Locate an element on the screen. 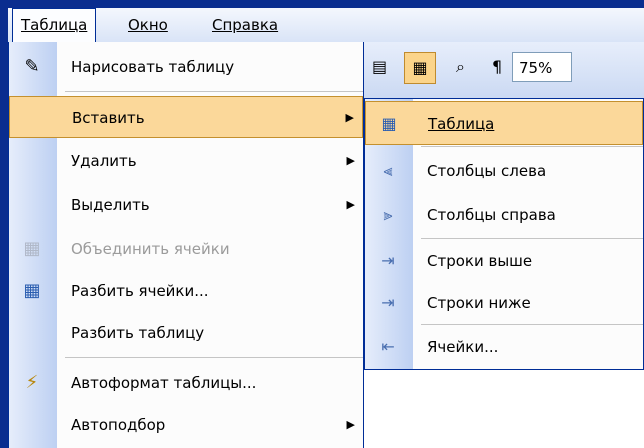 The height and width of the screenshot is (448, 644). menu-bar: Таблица Окно Справка is located at coordinates (326, 25).